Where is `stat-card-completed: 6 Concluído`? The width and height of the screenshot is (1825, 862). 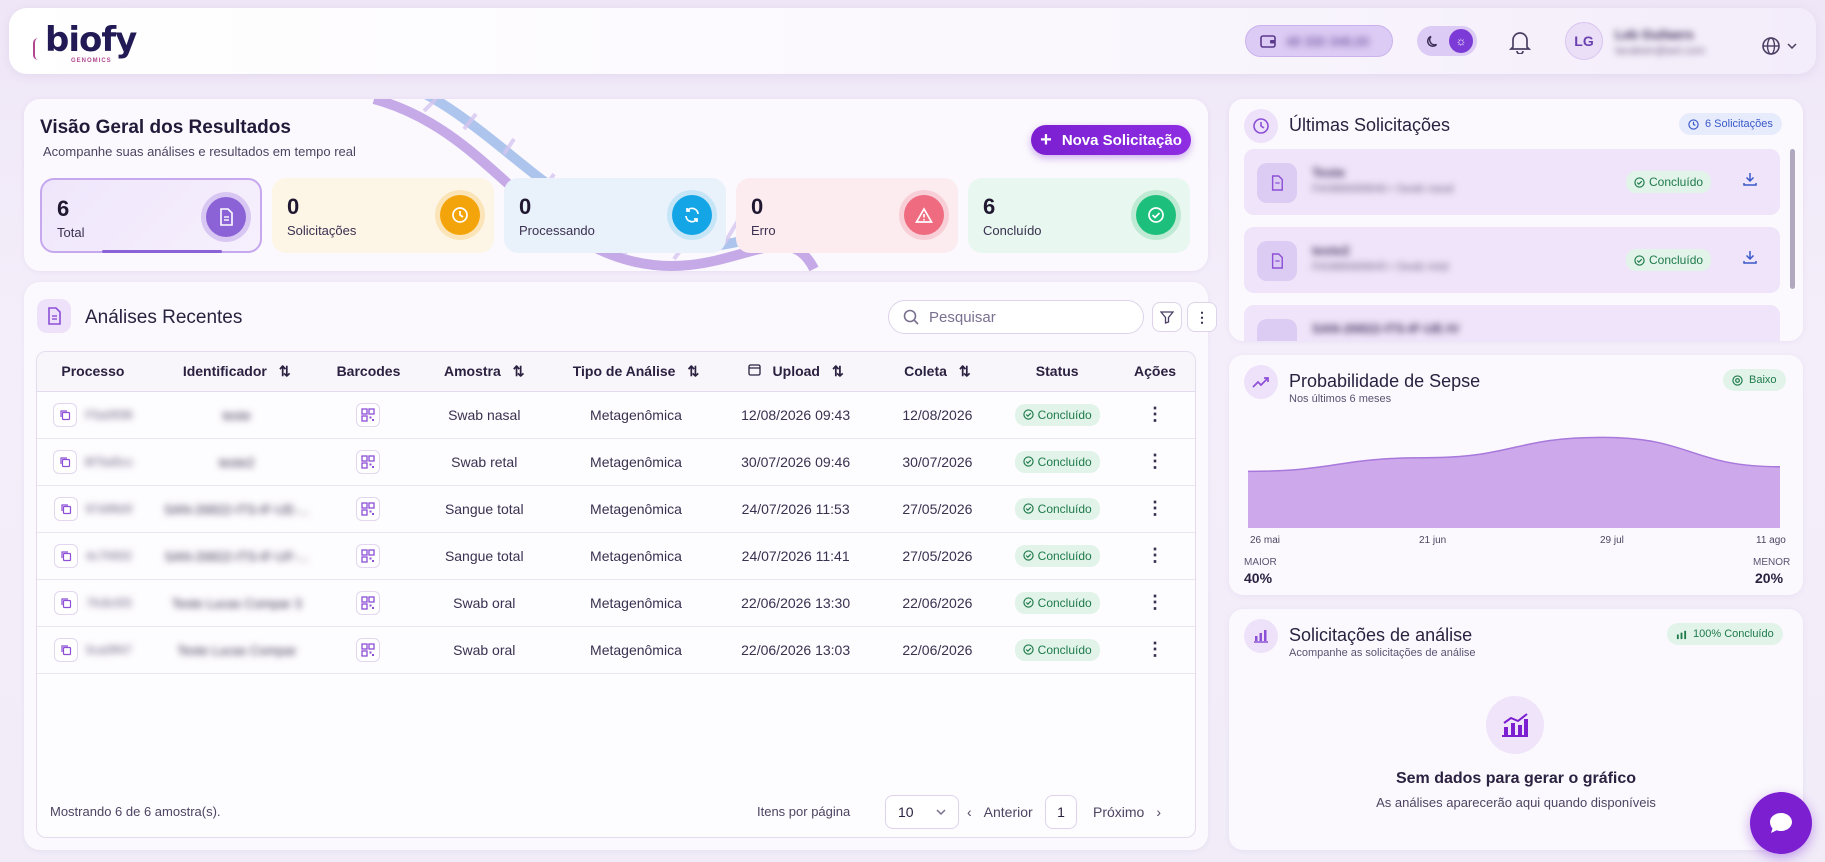 stat-card-completed: 6 Concluído is located at coordinates (1079, 215).